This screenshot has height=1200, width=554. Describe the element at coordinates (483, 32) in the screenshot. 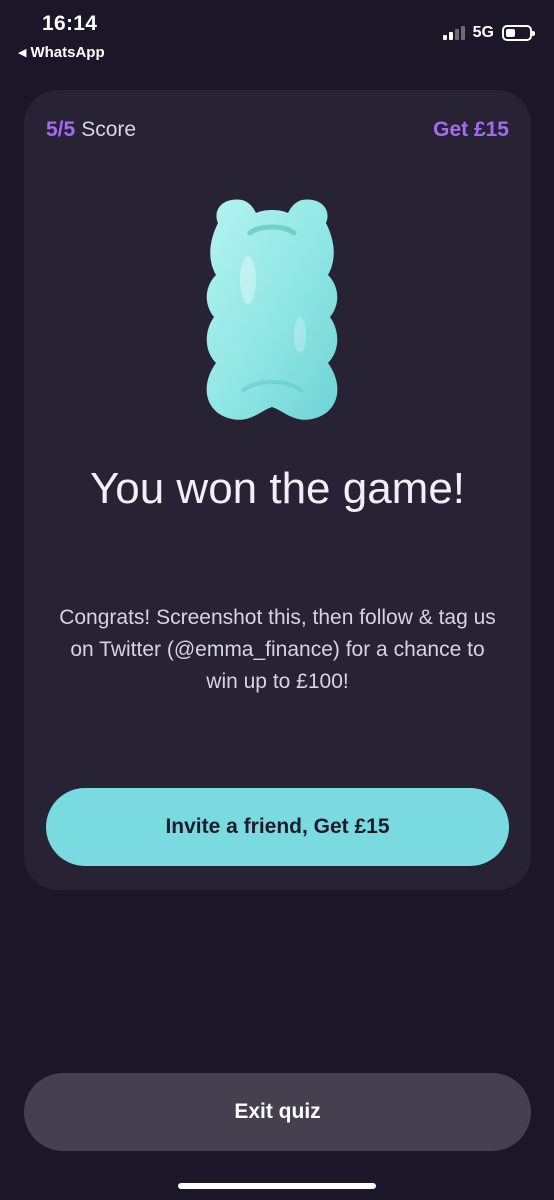

I see `network-label: 5G` at that location.